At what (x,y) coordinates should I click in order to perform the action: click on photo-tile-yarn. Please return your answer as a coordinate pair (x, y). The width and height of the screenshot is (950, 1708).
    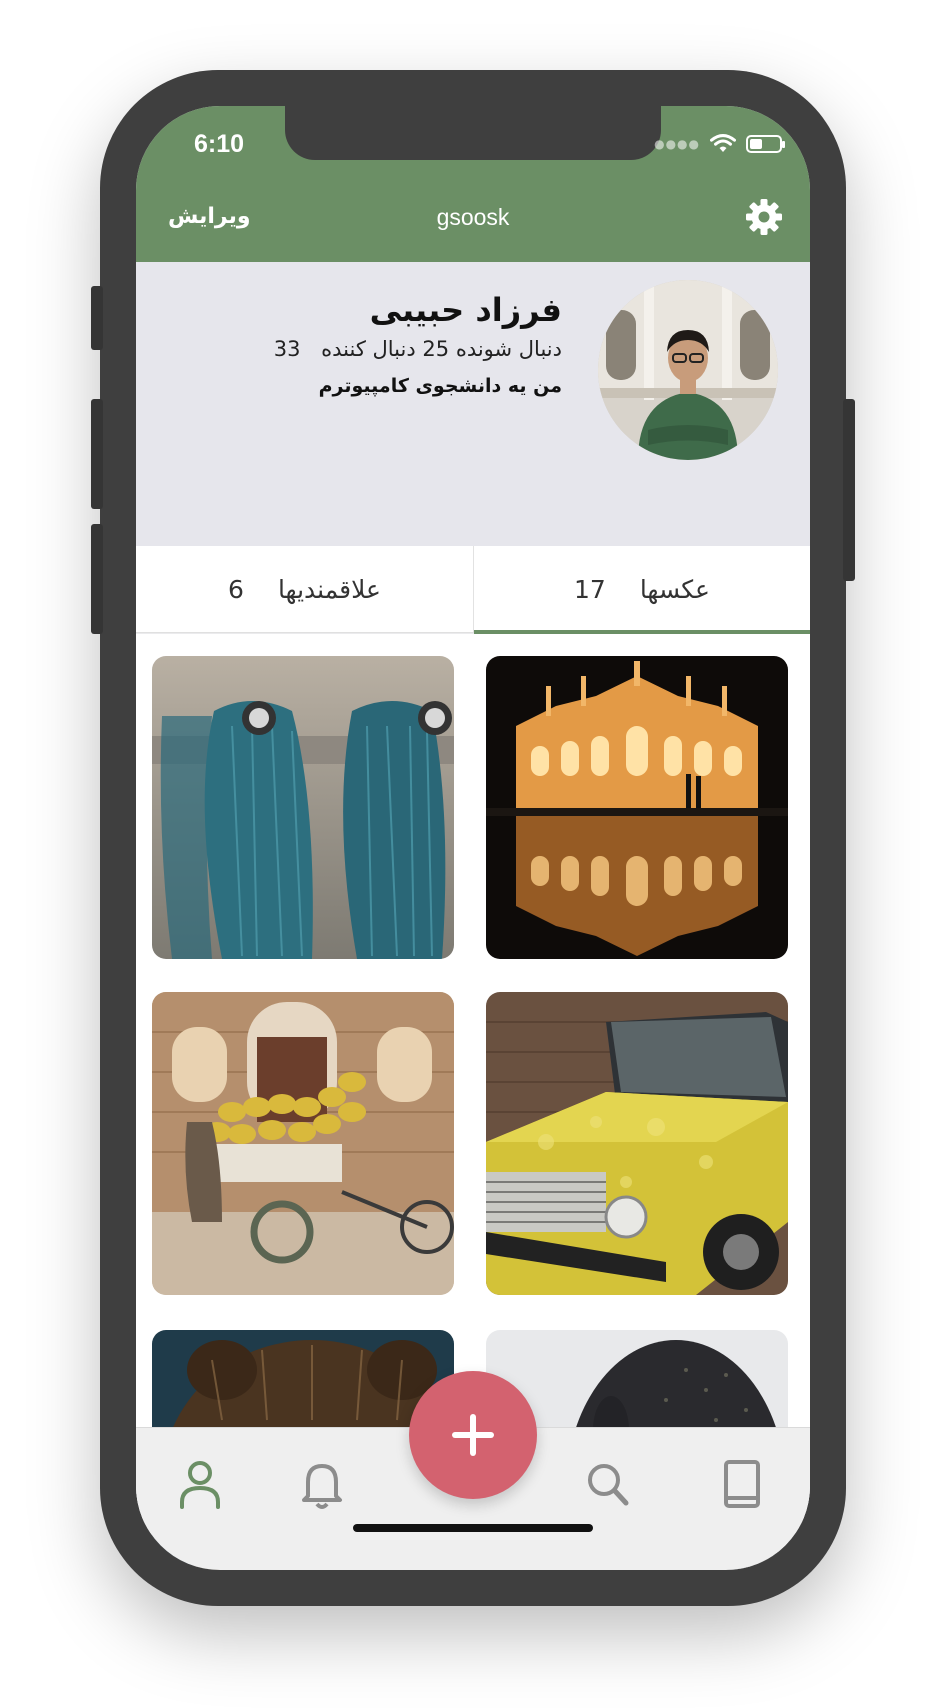
    Looking at the image, I should click on (303, 807).